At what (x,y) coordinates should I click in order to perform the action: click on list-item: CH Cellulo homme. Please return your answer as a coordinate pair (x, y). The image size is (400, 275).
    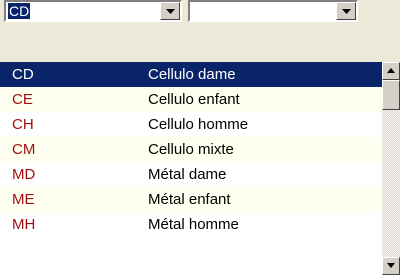
    Looking at the image, I should click on (191, 124).